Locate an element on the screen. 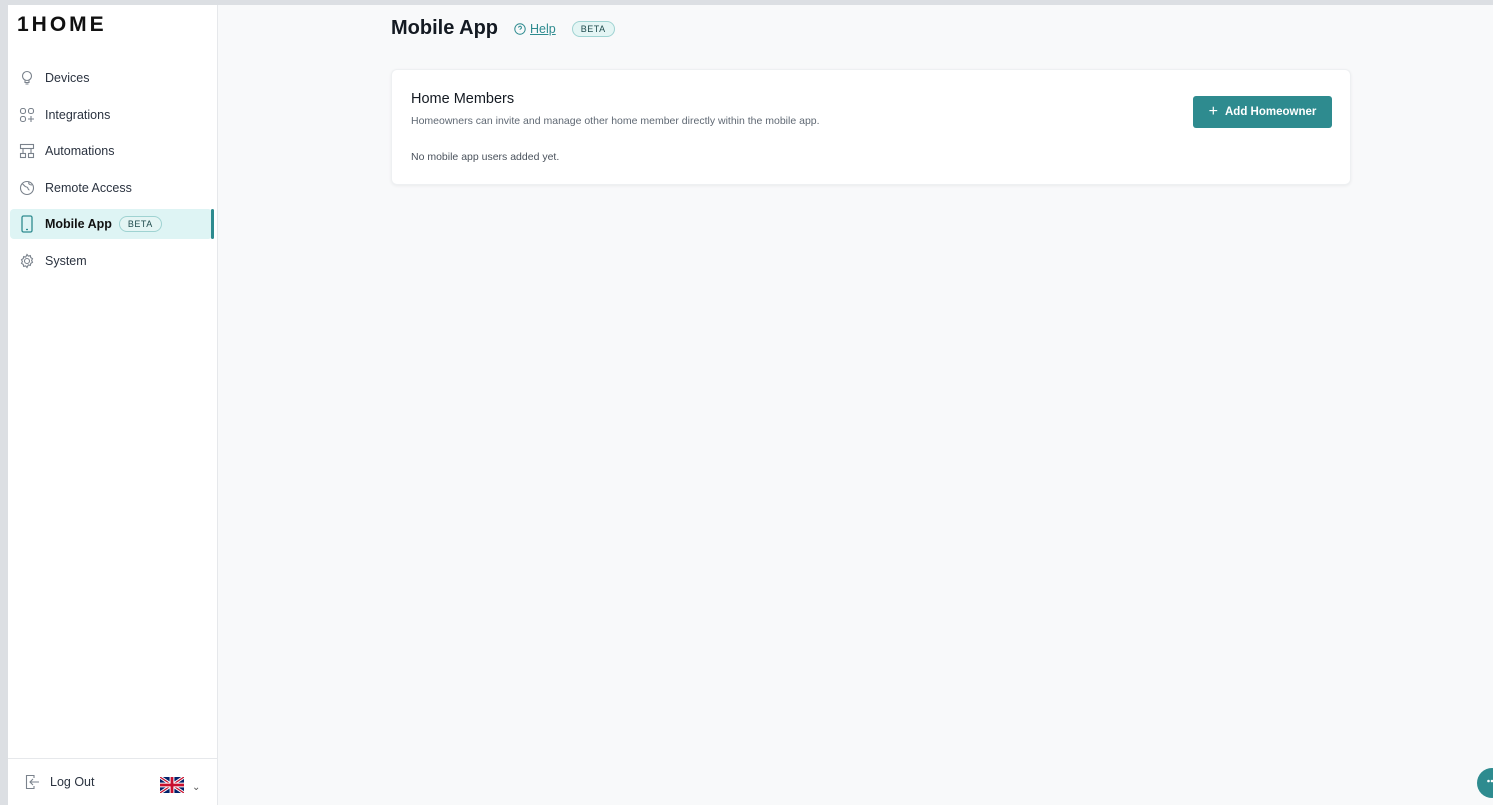 Image resolution: width=1493 pixels, height=805 pixels. help-link: Help is located at coordinates (535, 29).